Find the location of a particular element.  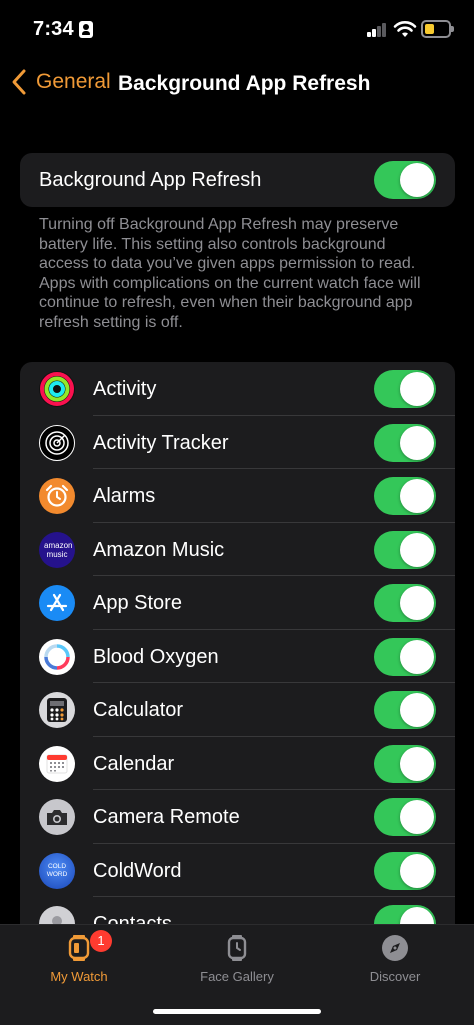

app-name: Activity is located at coordinates (125, 389).